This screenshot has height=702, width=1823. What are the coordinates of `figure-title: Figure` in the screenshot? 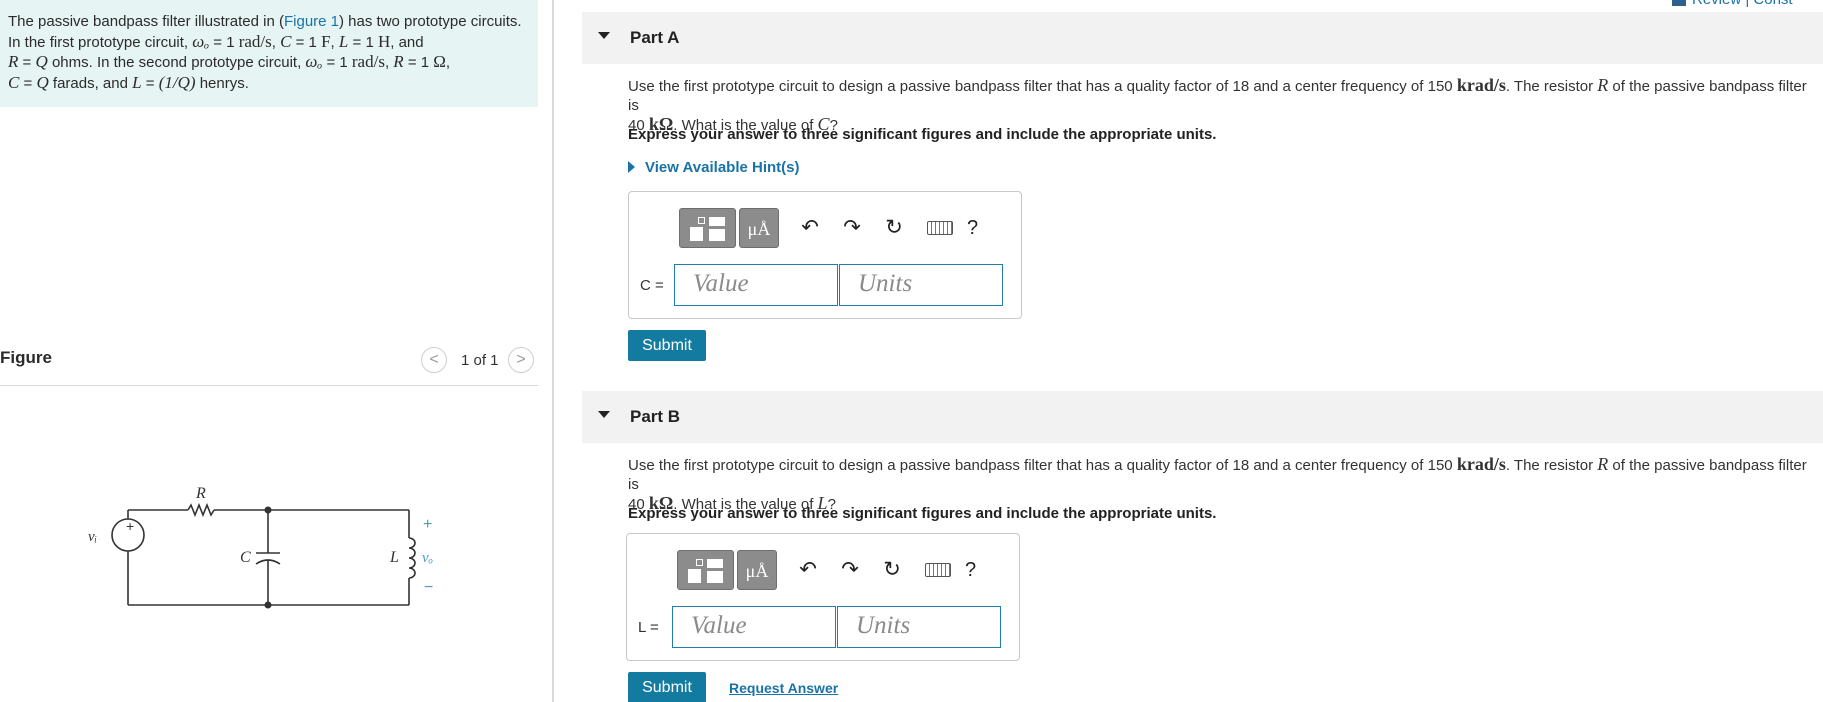 It's located at (26, 357).